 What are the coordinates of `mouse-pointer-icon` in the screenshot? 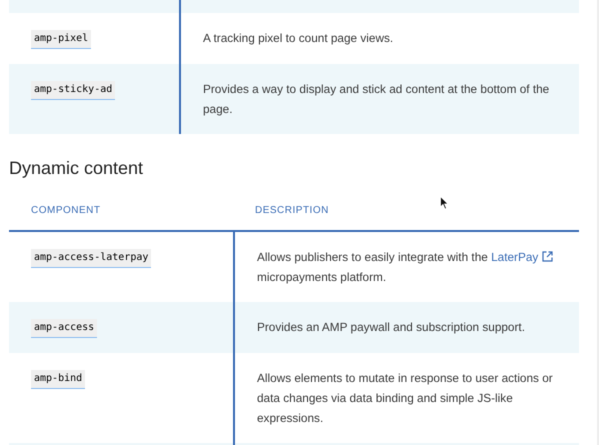 It's located at (444, 203).